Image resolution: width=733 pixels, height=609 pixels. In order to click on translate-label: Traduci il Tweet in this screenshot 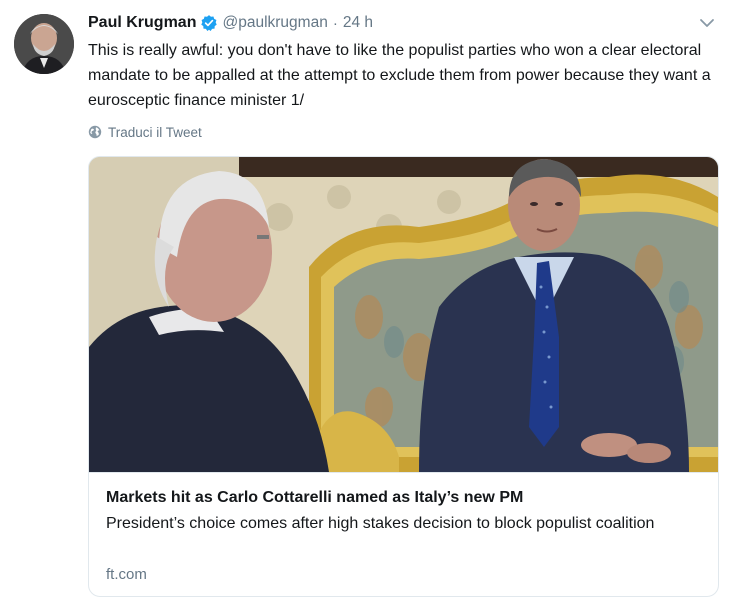, I will do `click(155, 132)`.